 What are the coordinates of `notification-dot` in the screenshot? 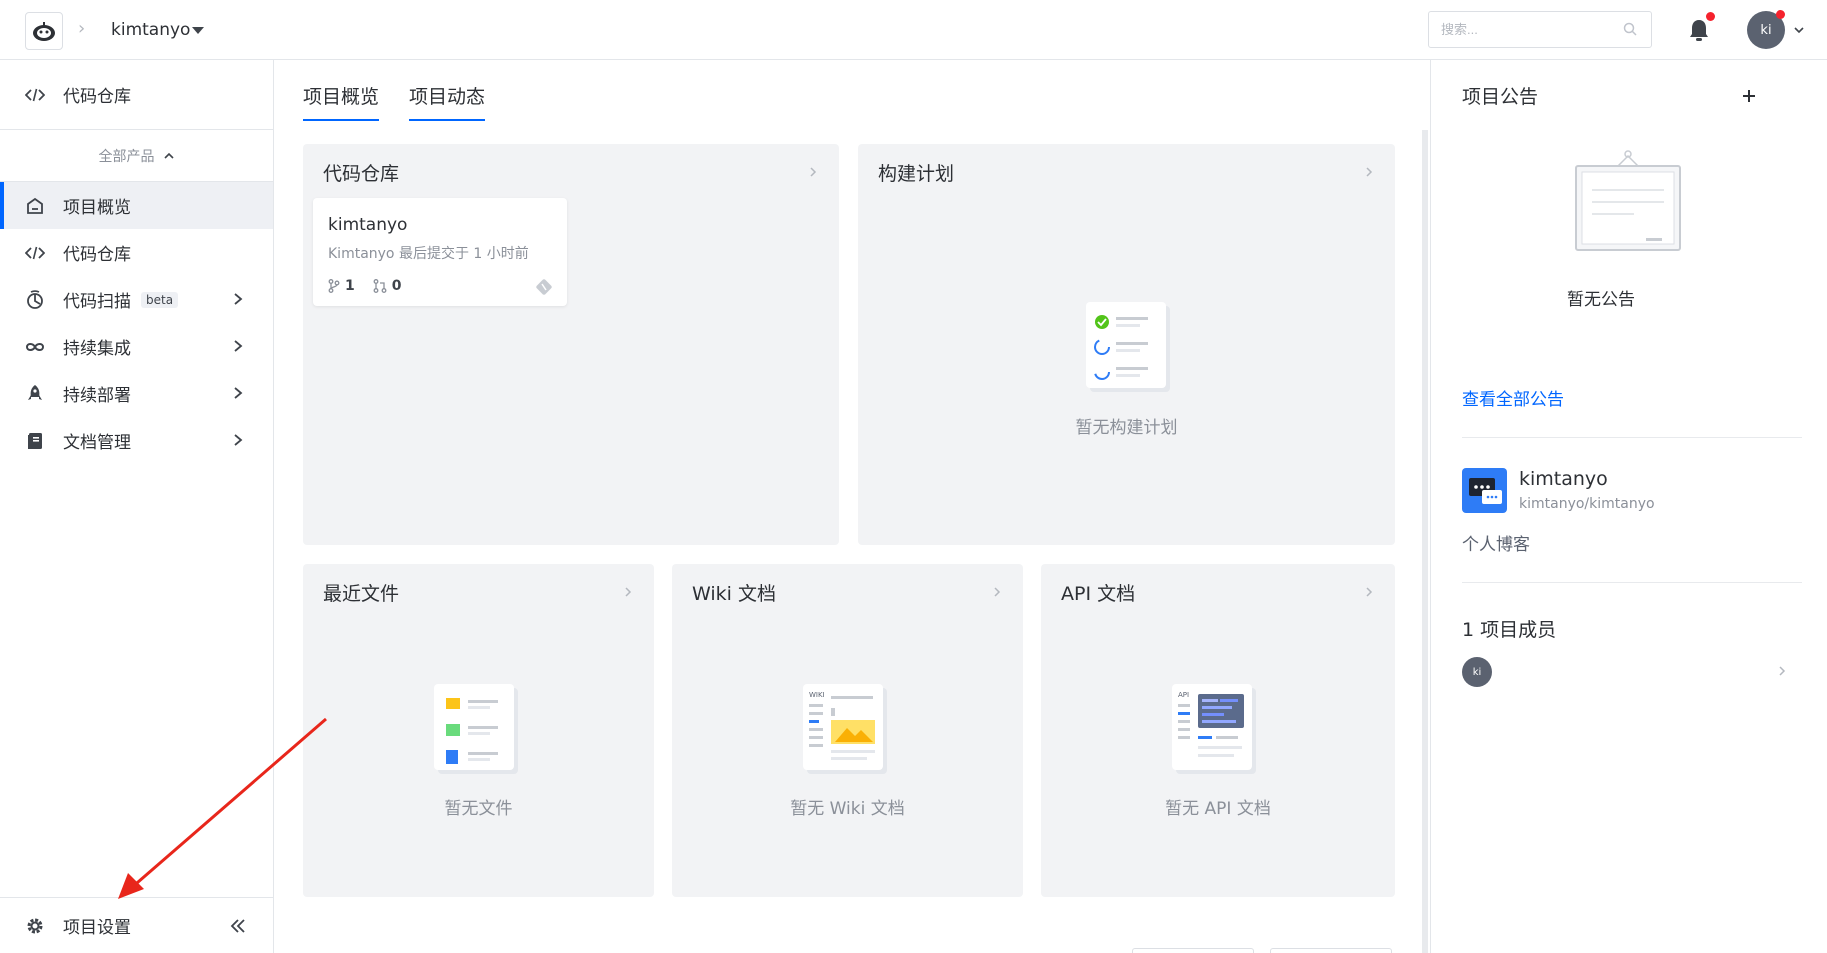 It's located at (1710, 16).